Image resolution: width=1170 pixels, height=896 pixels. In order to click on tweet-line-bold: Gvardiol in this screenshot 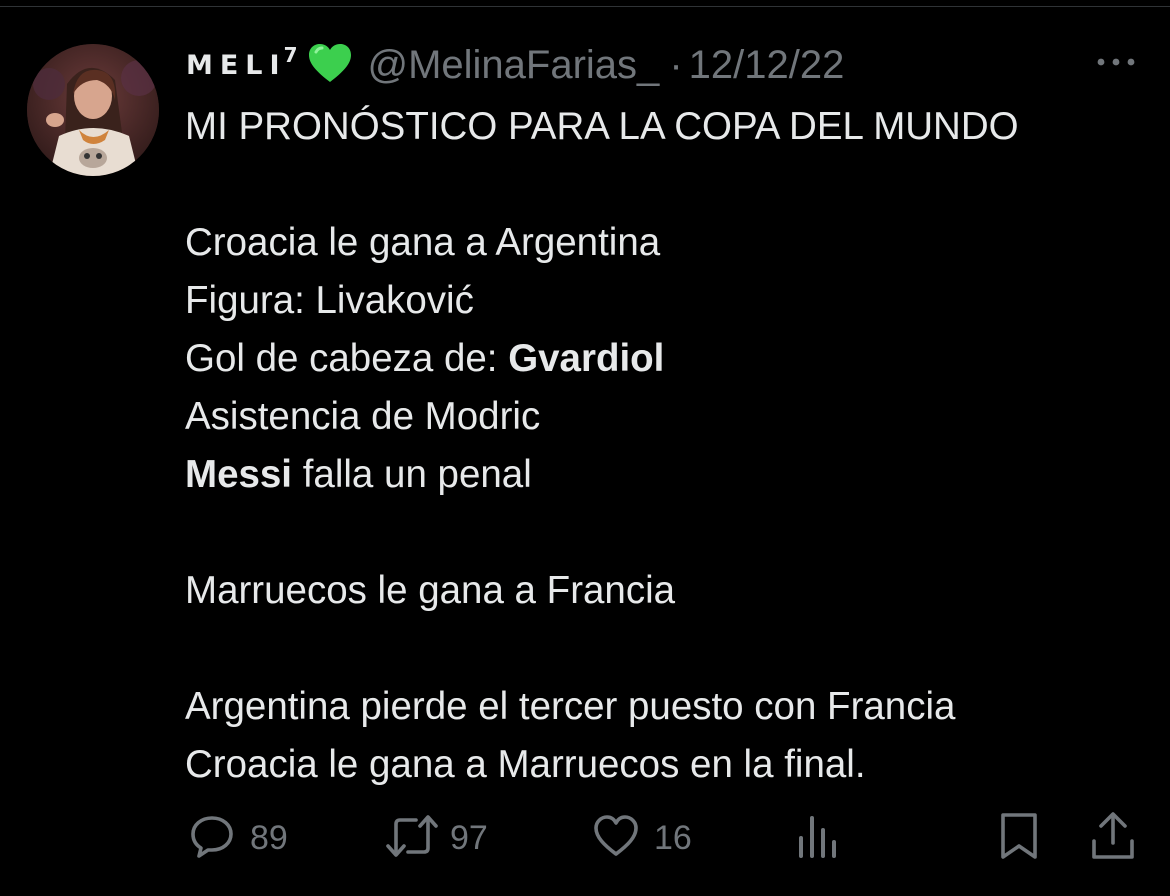, I will do `click(586, 358)`.